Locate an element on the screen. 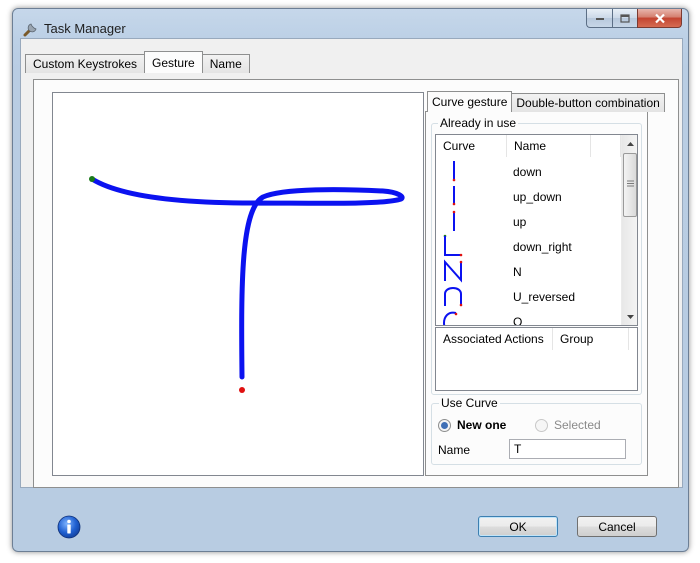 This screenshot has width=700, height=563. maximize-button is located at coordinates (624, 18).